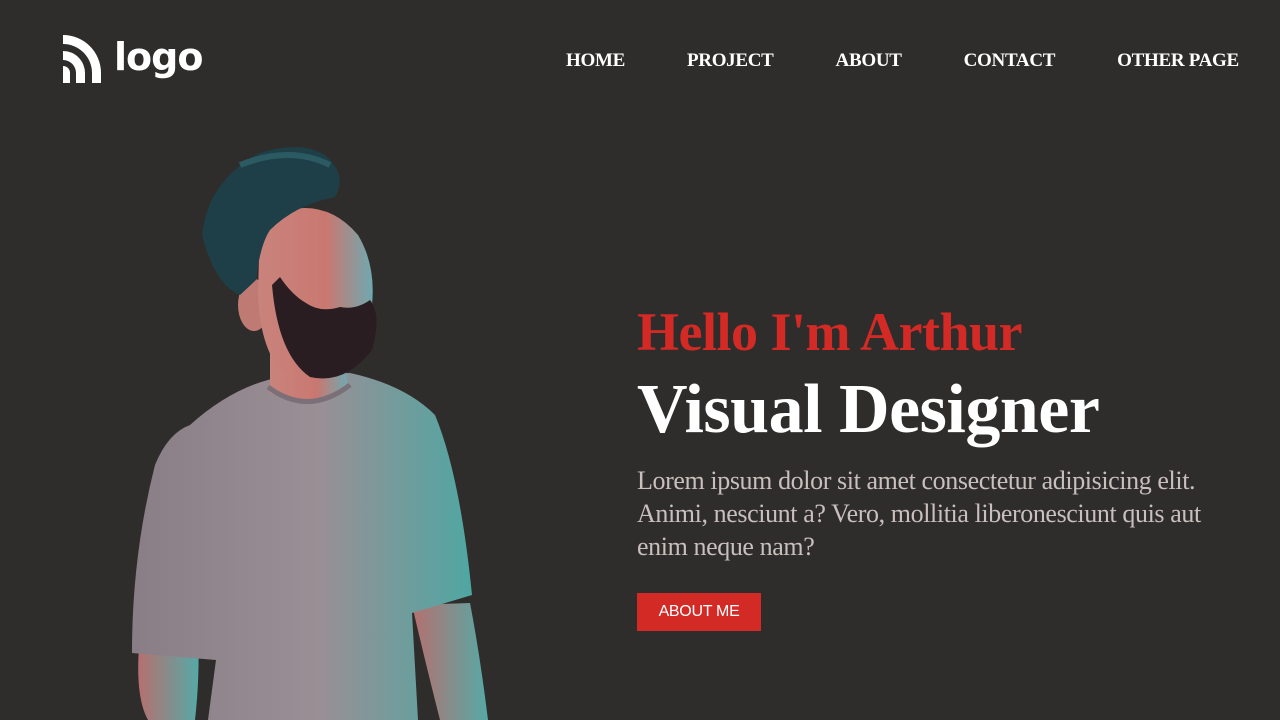 The height and width of the screenshot is (720, 1280). I want to click on logo-text: logo, so click(158, 57).